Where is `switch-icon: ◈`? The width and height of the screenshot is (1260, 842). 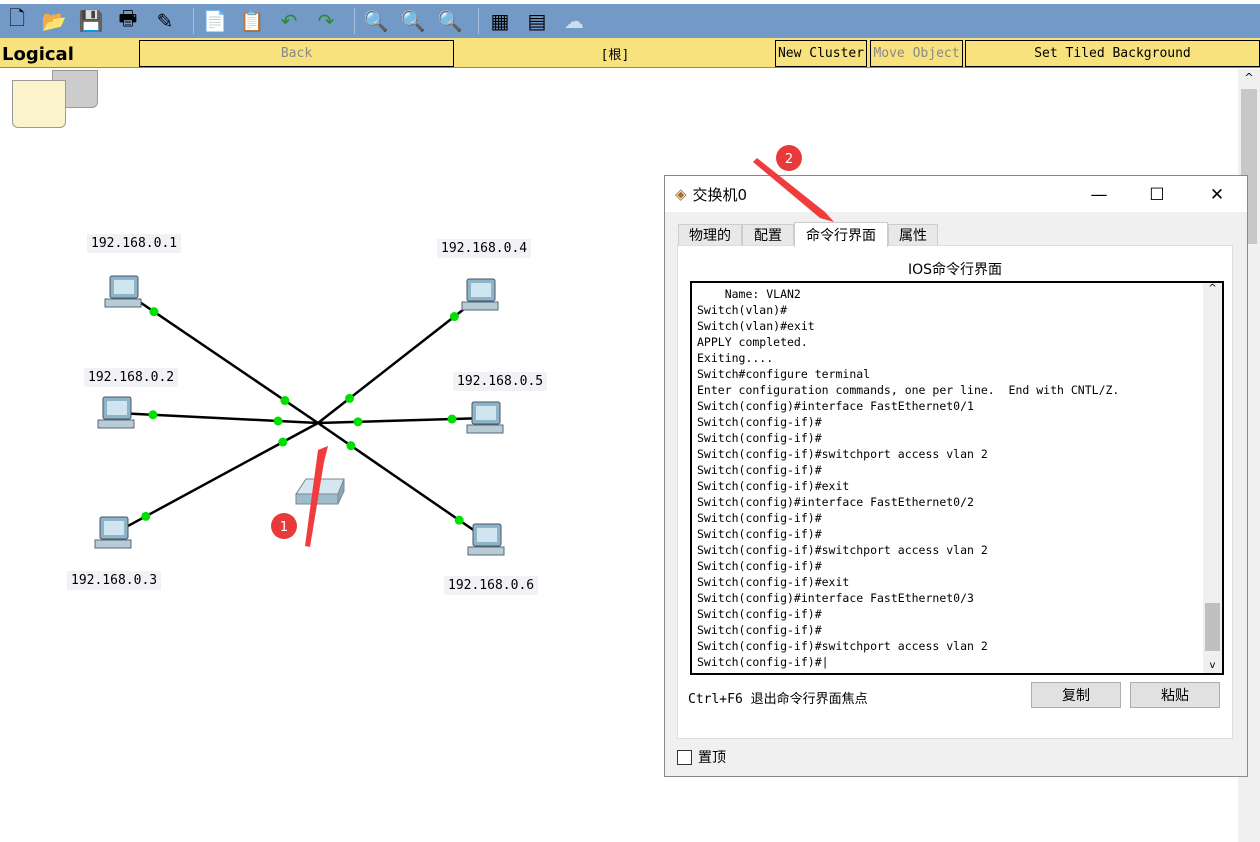
switch-icon: ◈ is located at coordinates (681, 194).